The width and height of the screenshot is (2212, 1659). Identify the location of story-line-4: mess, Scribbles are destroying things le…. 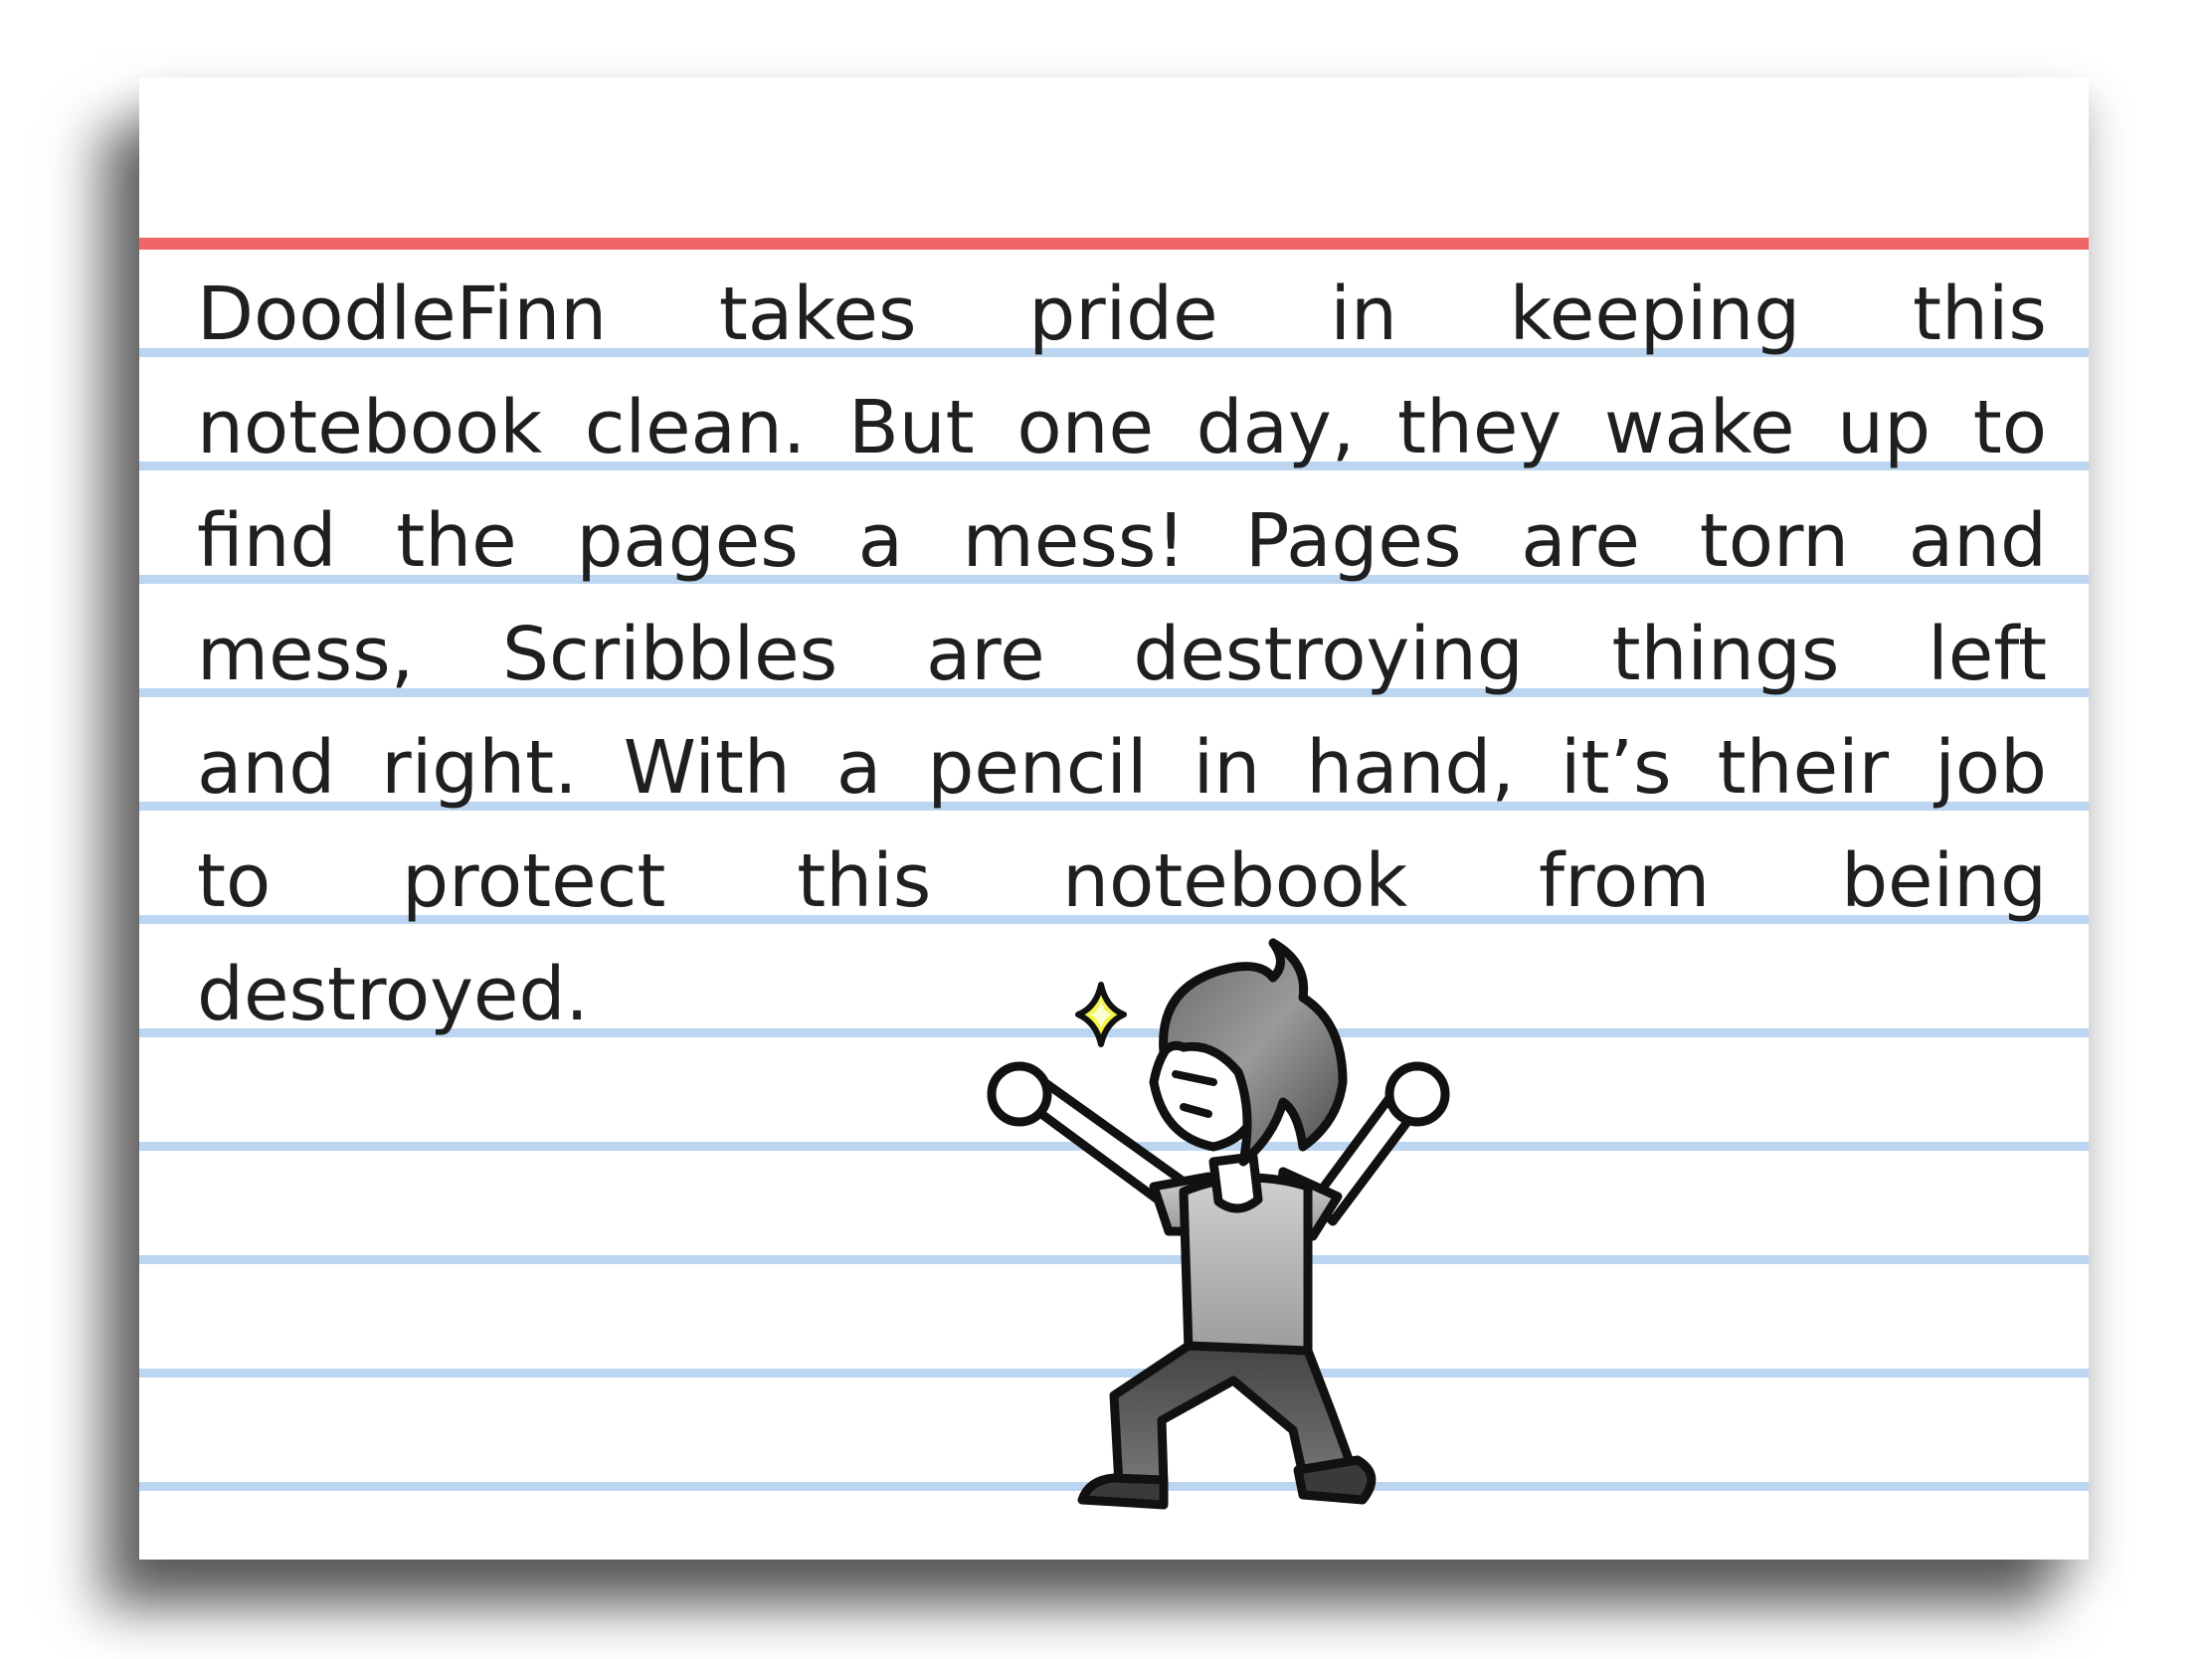
(1122, 654).